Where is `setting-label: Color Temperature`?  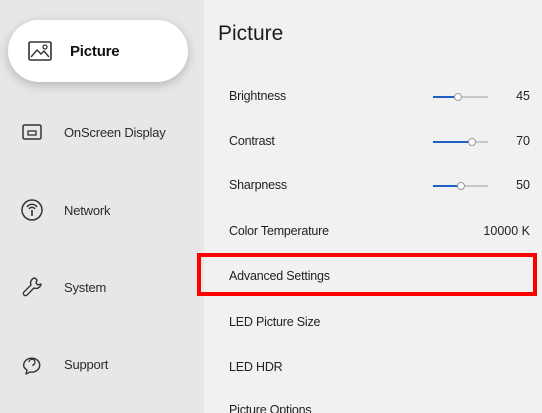 setting-label: Color Temperature is located at coordinates (279, 231).